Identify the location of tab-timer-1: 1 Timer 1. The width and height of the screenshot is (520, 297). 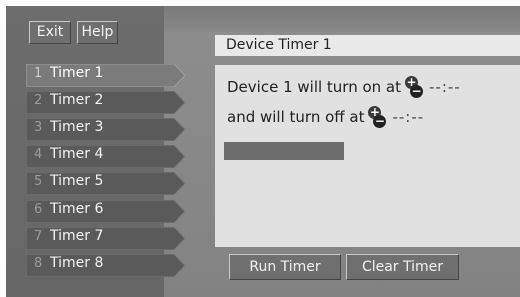
(106, 75).